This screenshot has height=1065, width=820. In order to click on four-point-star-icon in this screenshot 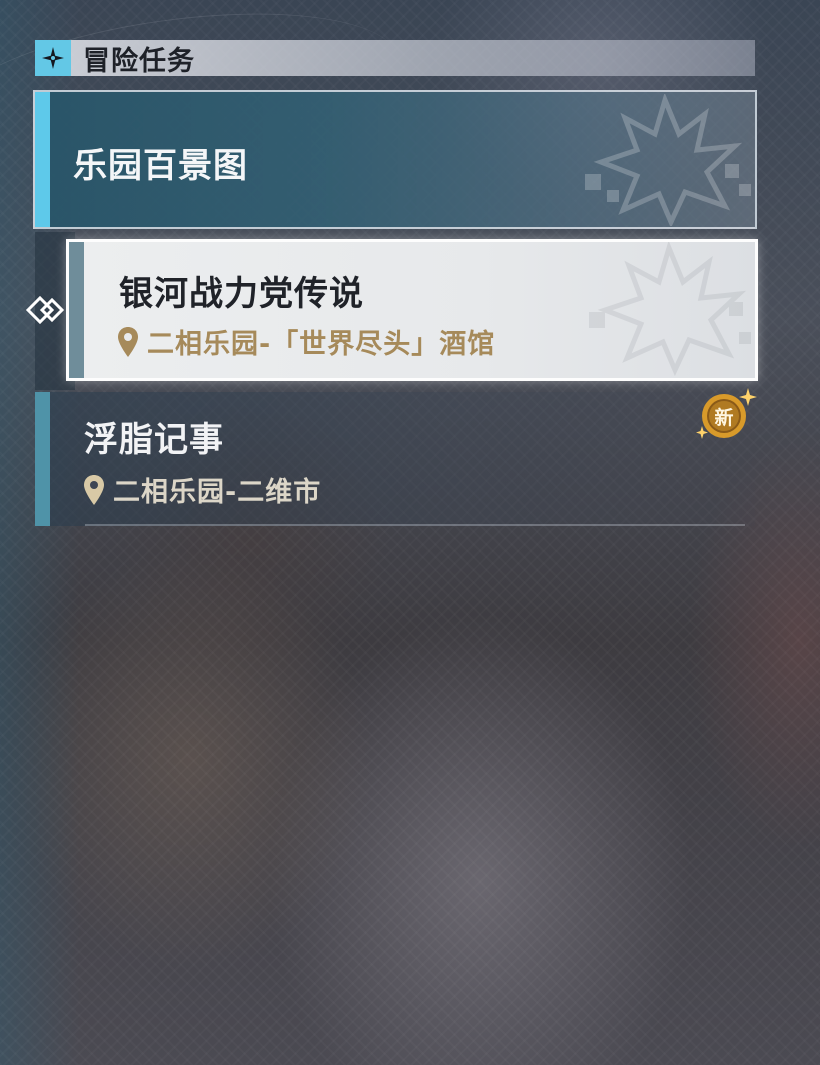, I will do `click(53, 58)`.